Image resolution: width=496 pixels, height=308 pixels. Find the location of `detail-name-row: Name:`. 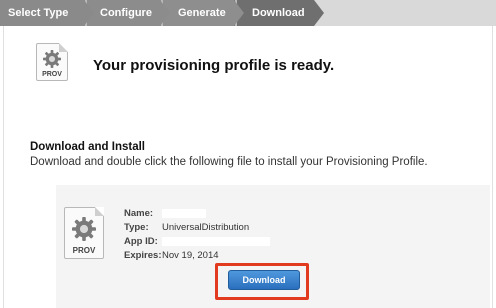

detail-name-row: Name: is located at coordinates (165, 213).